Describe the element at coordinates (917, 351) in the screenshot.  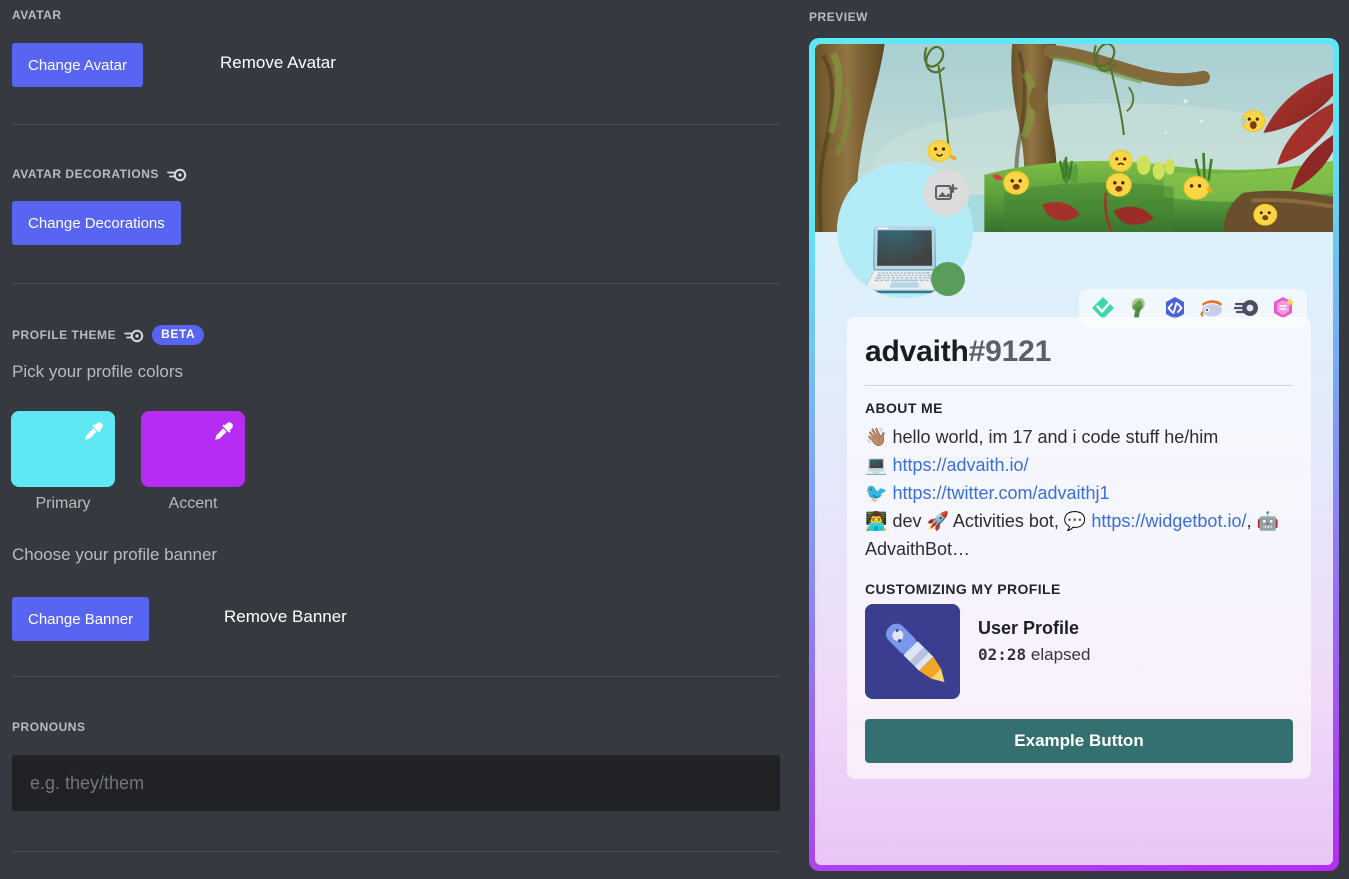
I see `username: advaith` at that location.